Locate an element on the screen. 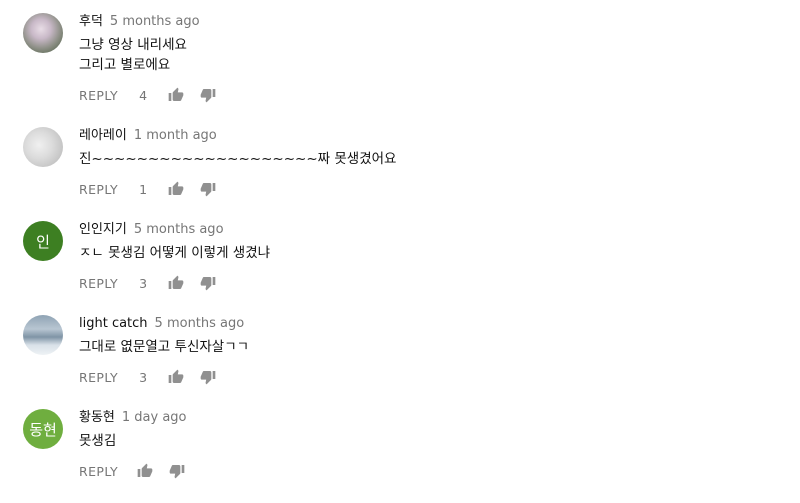 The height and width of the screenshot is (503, 800). comment-text: 그냥 영상 내리세요 그리고 별로에요 is located at coordinates (133, 55).